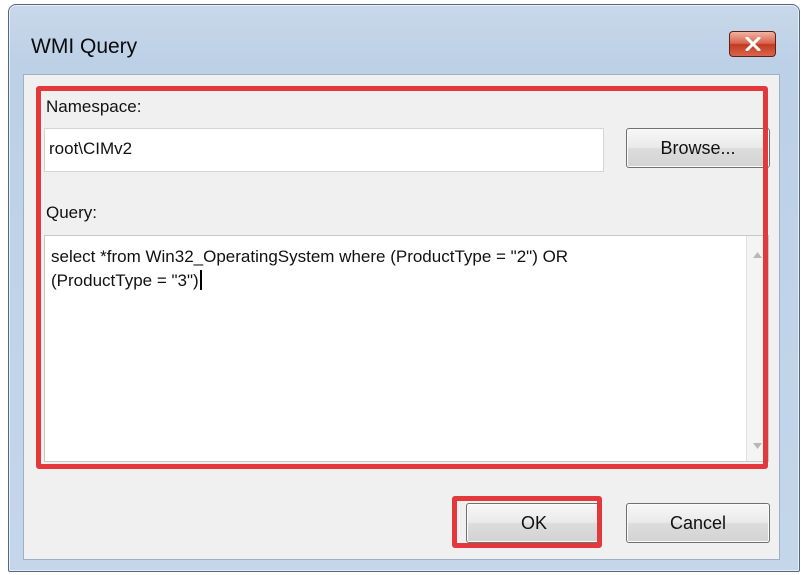  What do you see at coordinates (324, 150) in the screenshot?
I see `namespace-input: root\CIMv2` at bounding box center [324, 150].